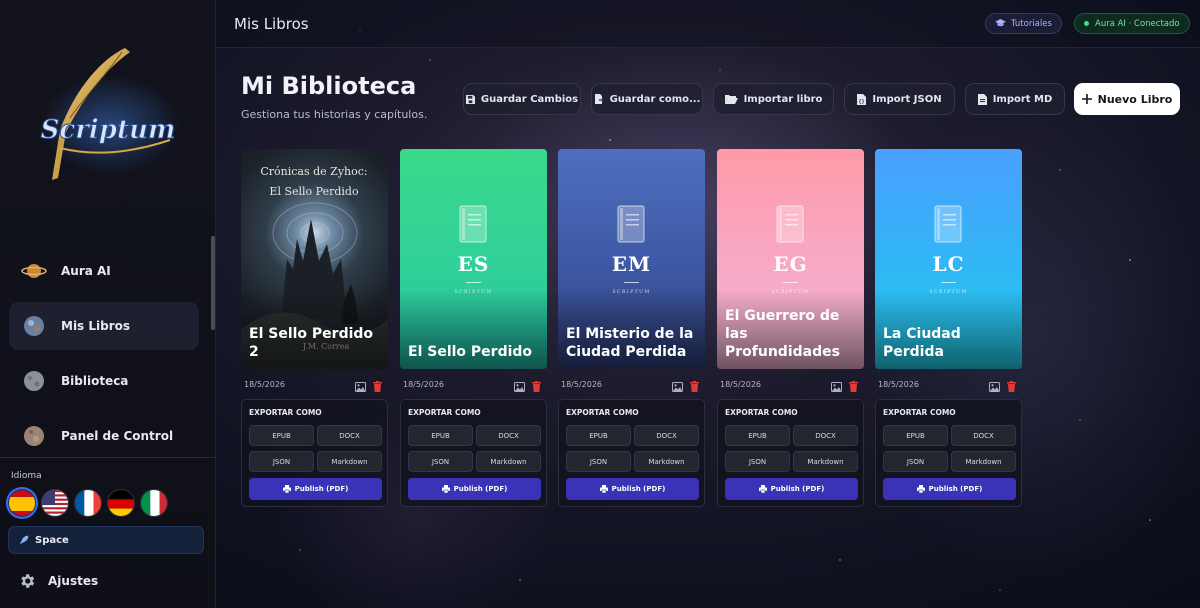 The width and height of the screenshot is (1200, 608). What do you see at coordinates (1022, 99) in the screenshot?
I see `import-md-label: Import MD` at bounding box center [1022, 99].